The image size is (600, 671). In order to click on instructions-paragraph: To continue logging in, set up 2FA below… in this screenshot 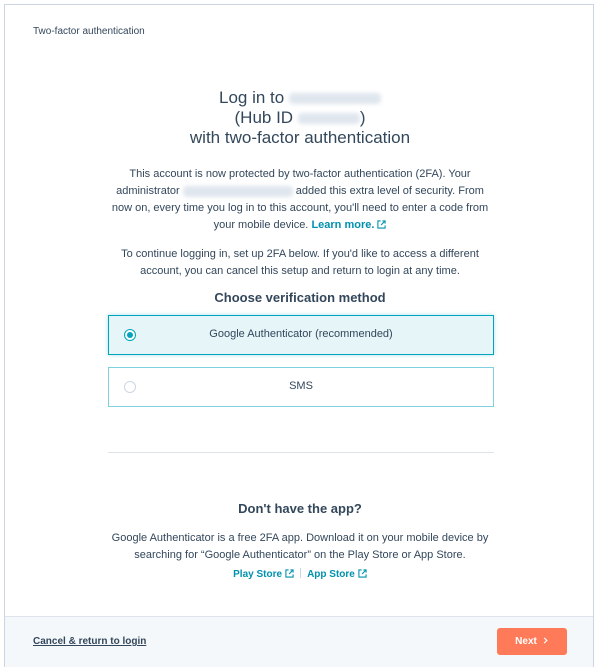, I will do `click(300, 262)`.